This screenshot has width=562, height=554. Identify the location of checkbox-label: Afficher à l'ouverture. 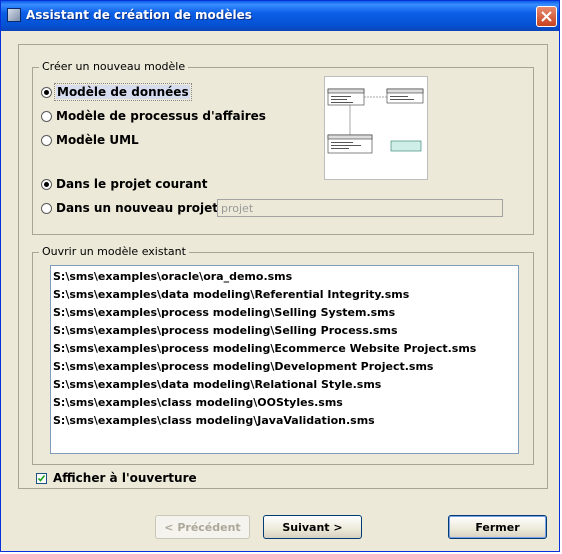
(125, 478).